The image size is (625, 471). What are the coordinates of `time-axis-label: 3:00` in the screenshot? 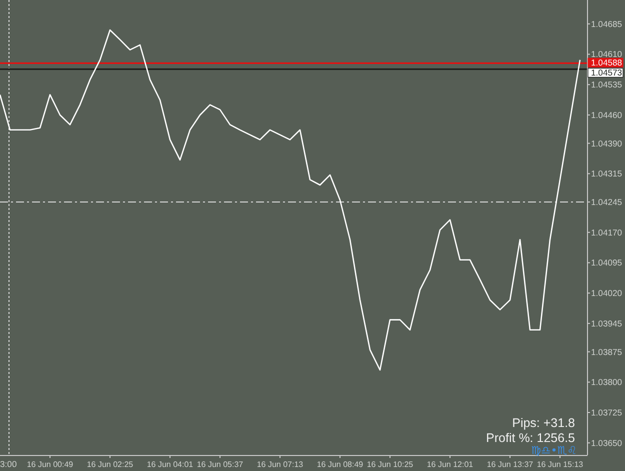 It's located at (8, 464).